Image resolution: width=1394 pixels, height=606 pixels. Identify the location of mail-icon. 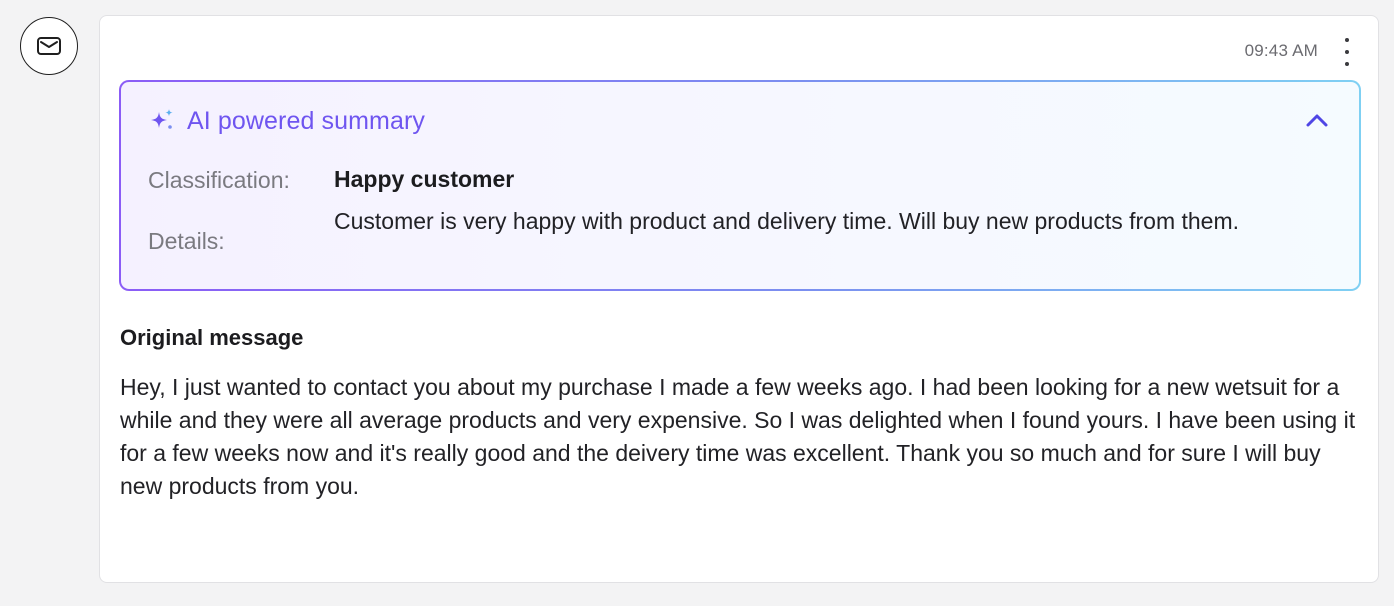
(49, 46).